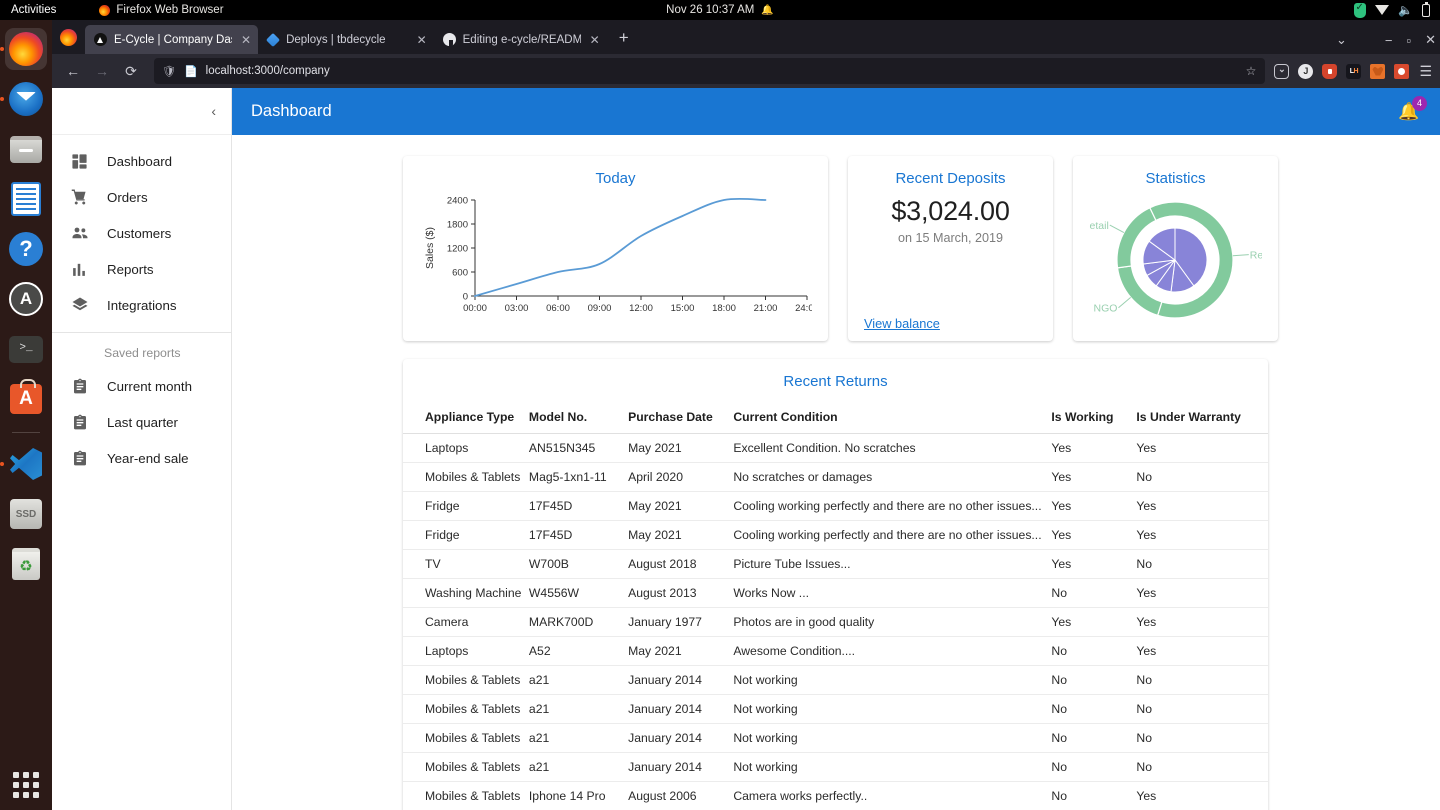  Describe the element at coordinates (683, 308) in the screenshot. I see `svg-text: 15:00` at that location.